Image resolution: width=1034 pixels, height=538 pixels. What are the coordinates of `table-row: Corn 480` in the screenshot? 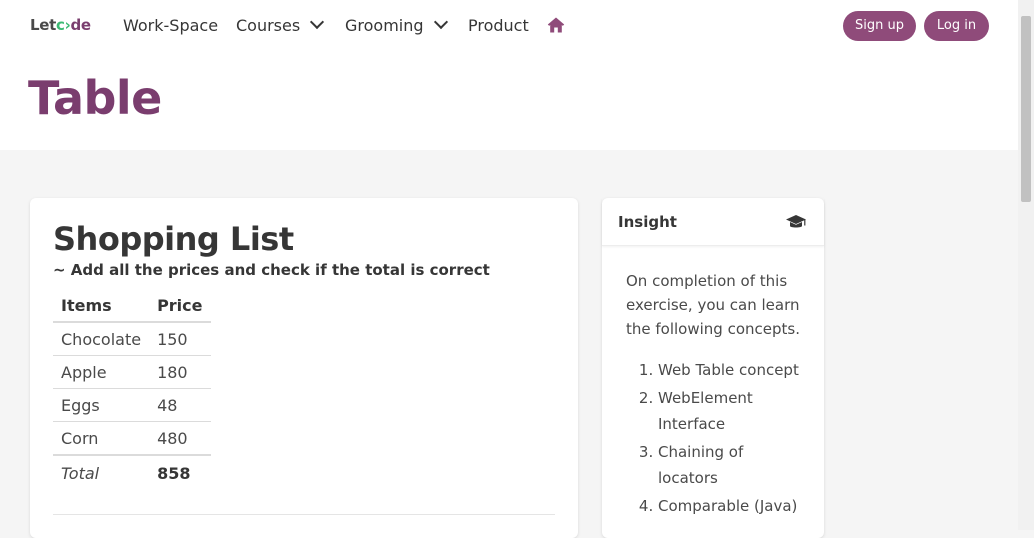 It's located at (132, 438).